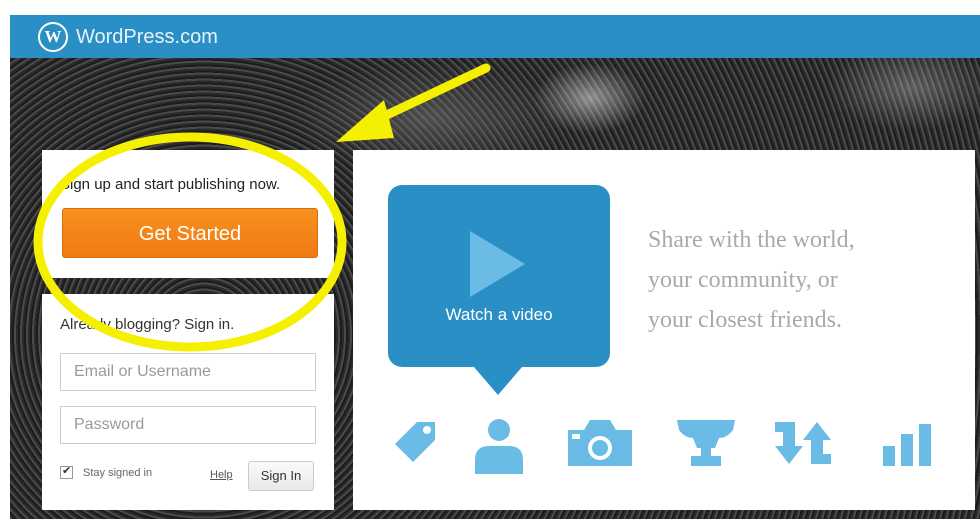 Image resolution: width=980 pixels, height=519 pixels. What do you see at coordinates (803, 443) in the screenshot?
I see `arrows-icon` at bounding box center [803, 443].